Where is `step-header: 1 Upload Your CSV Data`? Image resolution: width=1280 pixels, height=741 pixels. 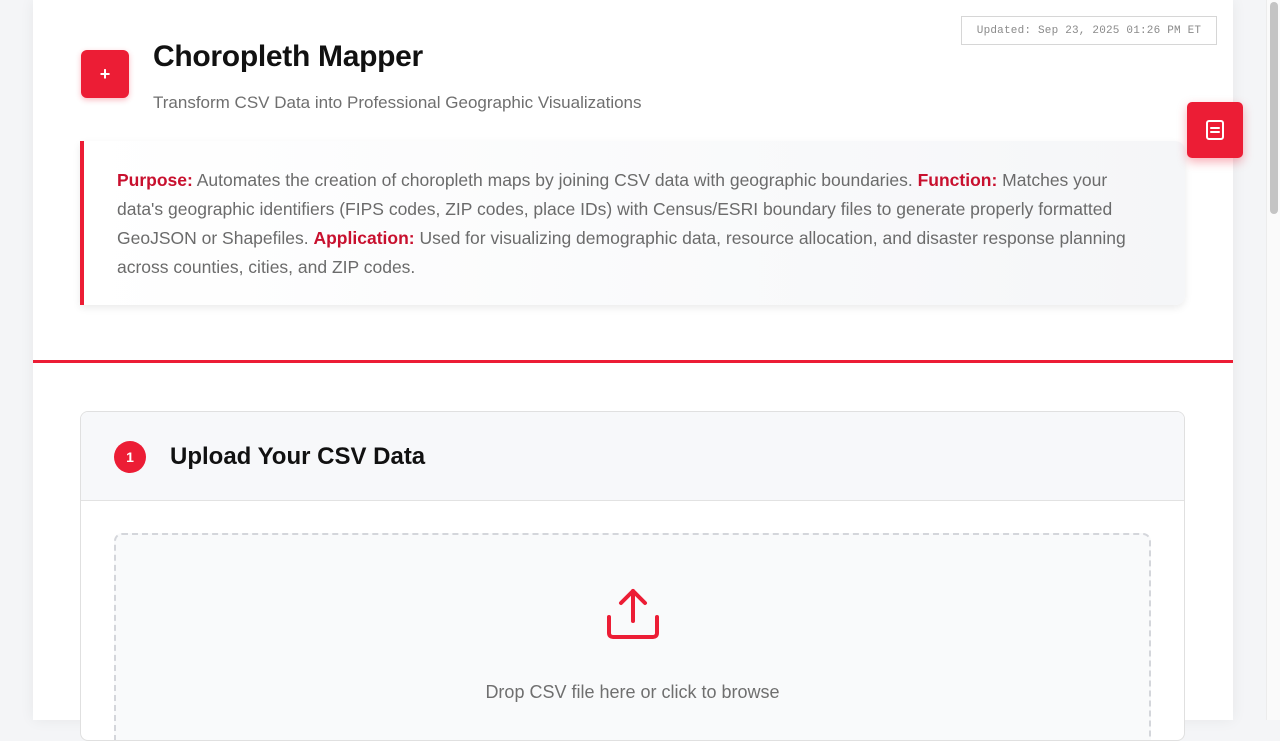 step-header: 1 Upload Your CSV Data is located at coordinates (632, 456).